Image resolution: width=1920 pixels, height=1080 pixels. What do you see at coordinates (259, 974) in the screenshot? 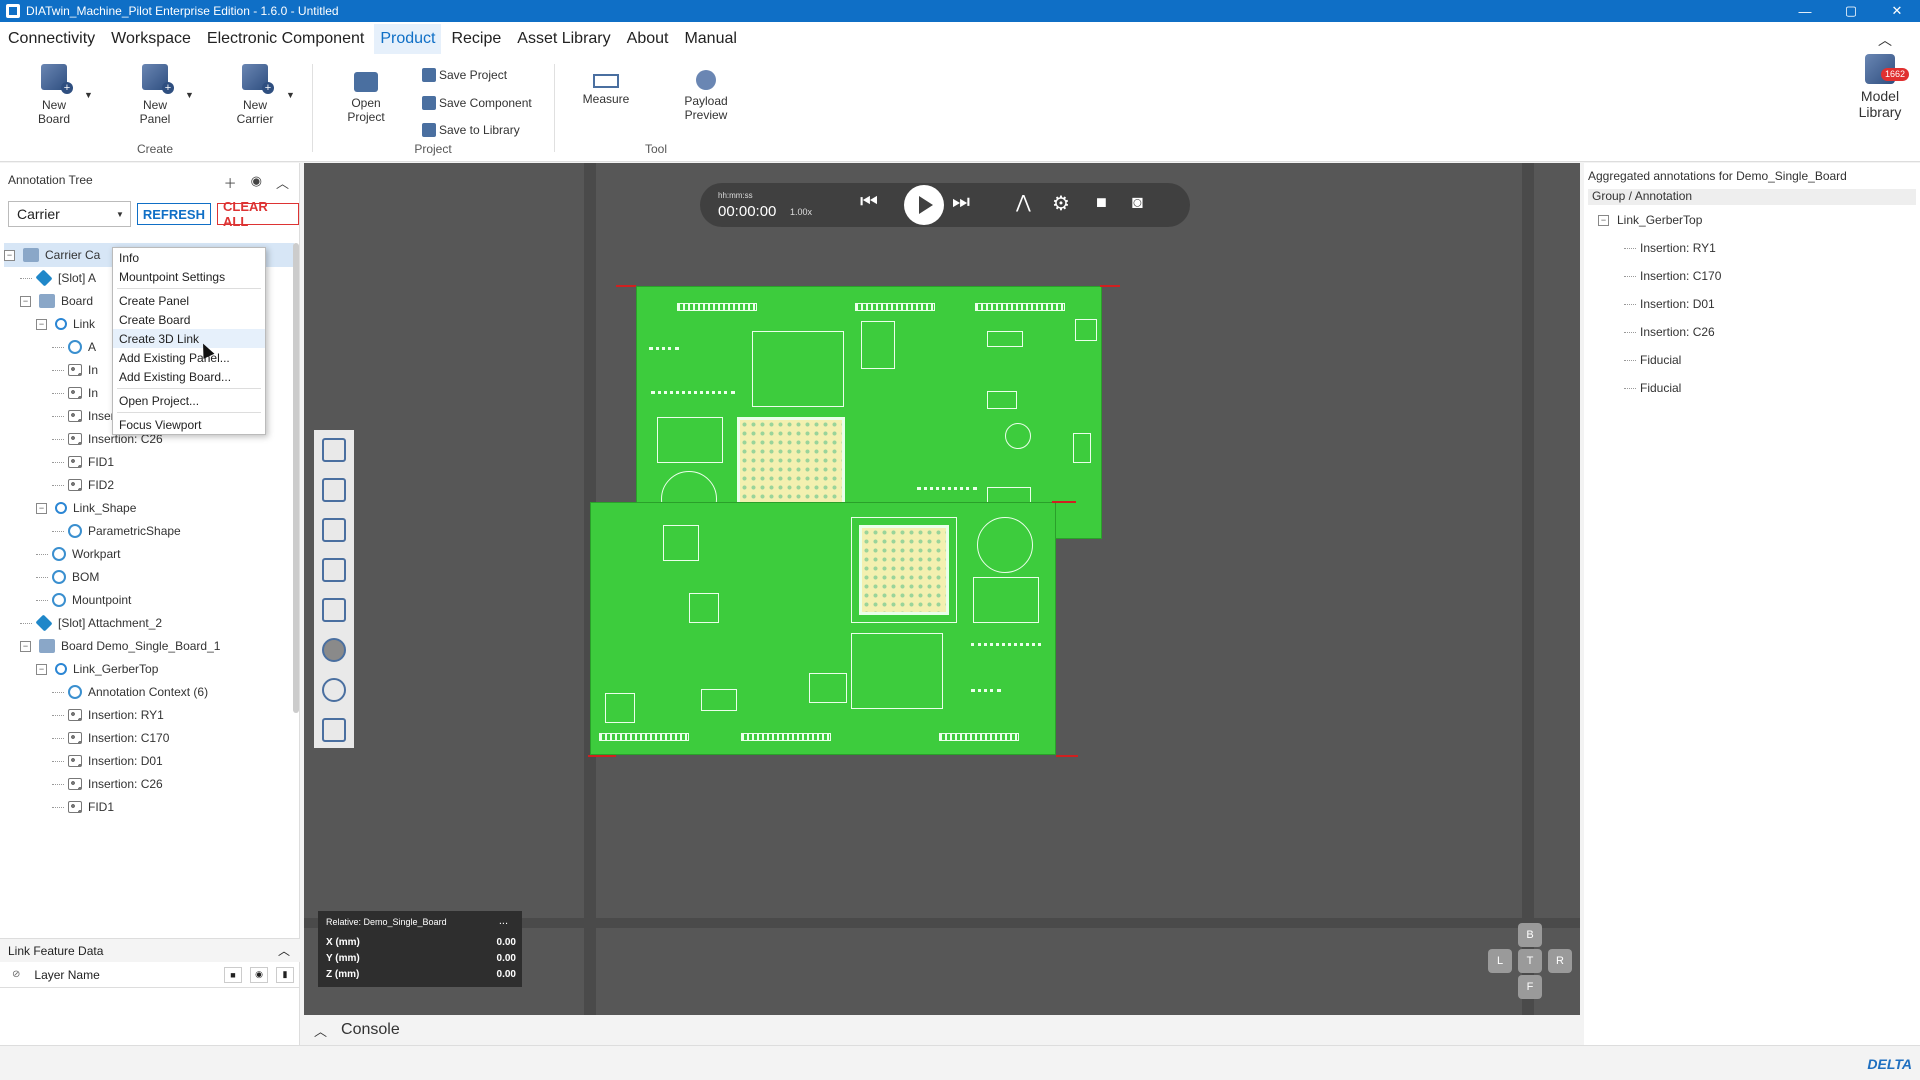
I see `visibility-icon: ◉` at bounding box center [259, 974].